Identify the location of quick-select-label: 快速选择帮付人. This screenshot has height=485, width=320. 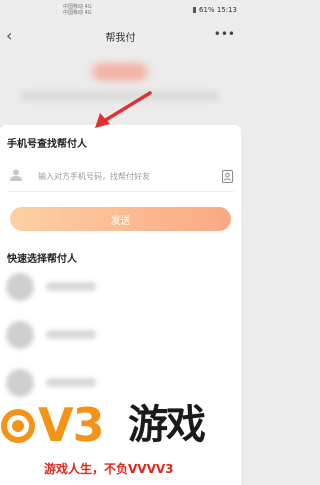
(42, 259).